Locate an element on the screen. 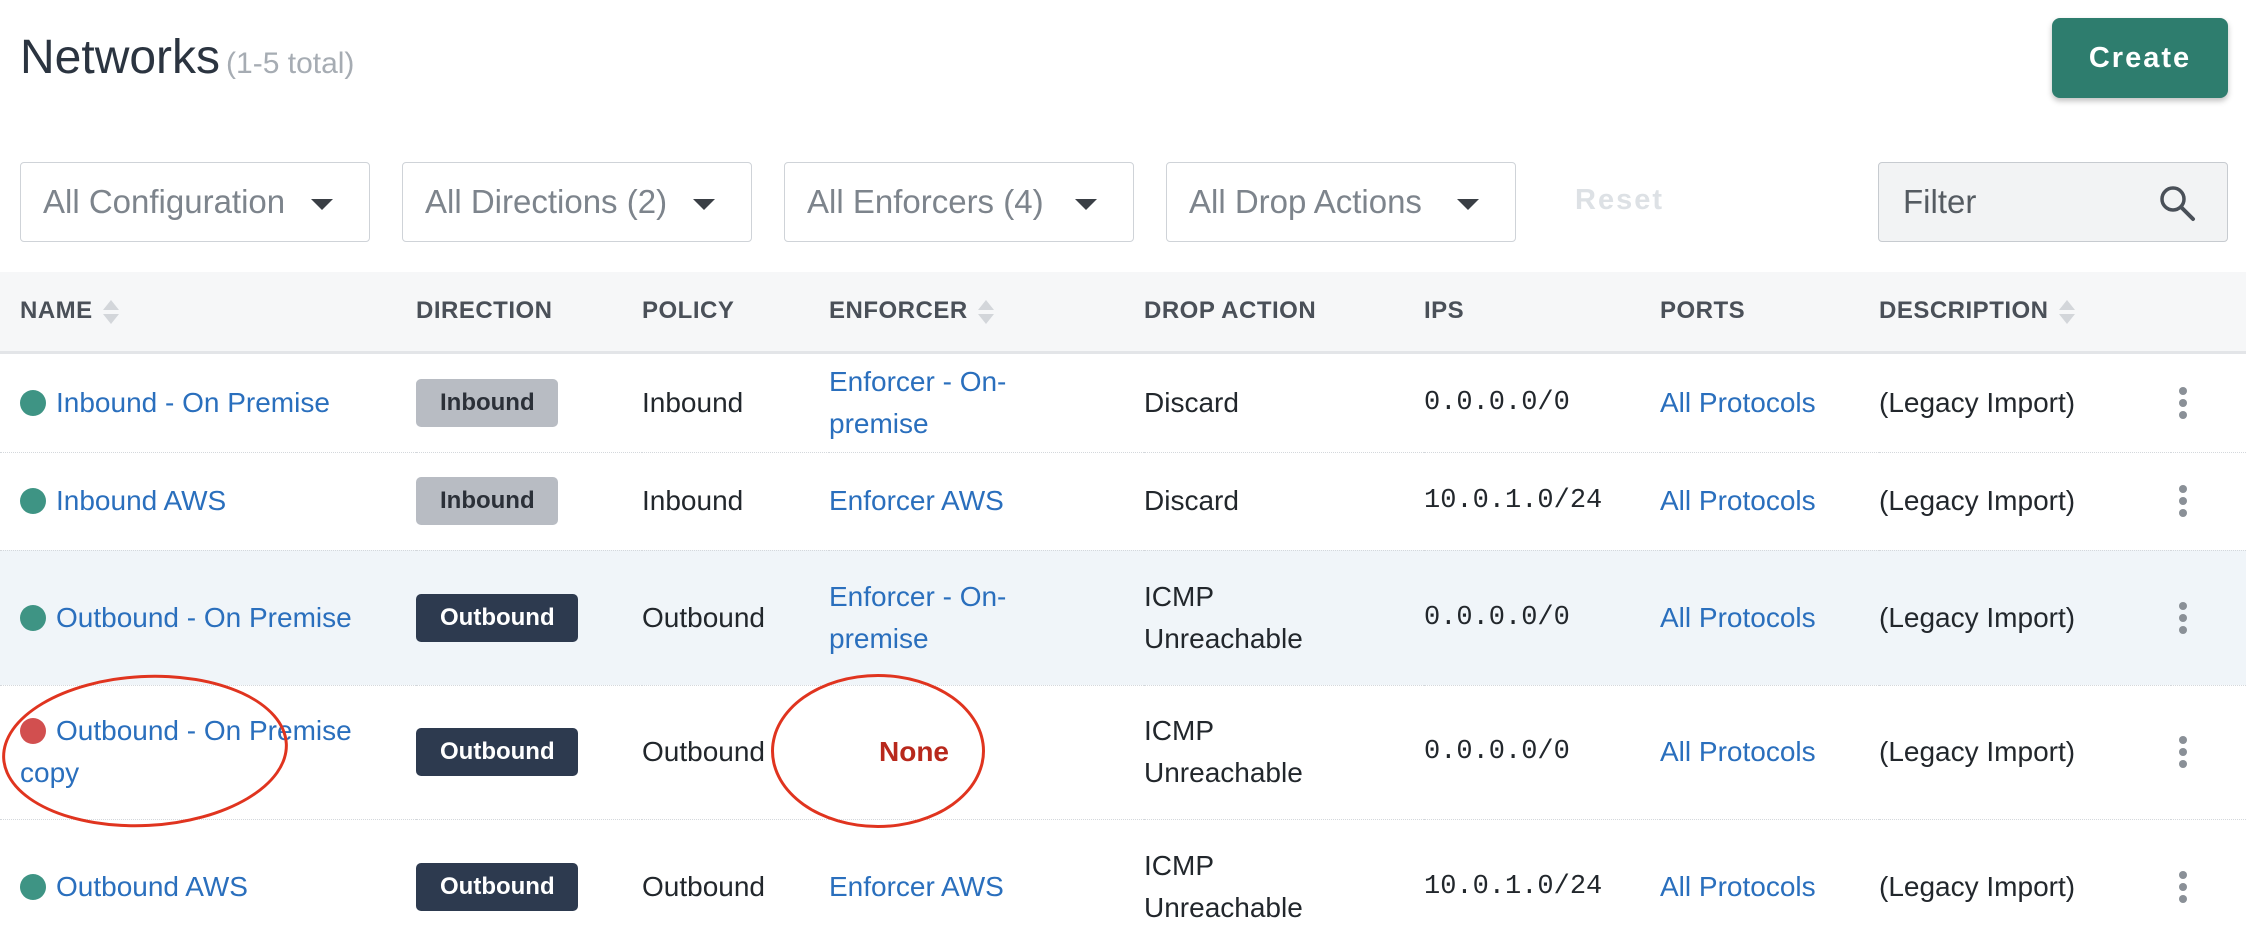 The height and width of the screenshot is (942, 2246). configuration-dropdown: All Configuration is located at coordinates (195, 202).